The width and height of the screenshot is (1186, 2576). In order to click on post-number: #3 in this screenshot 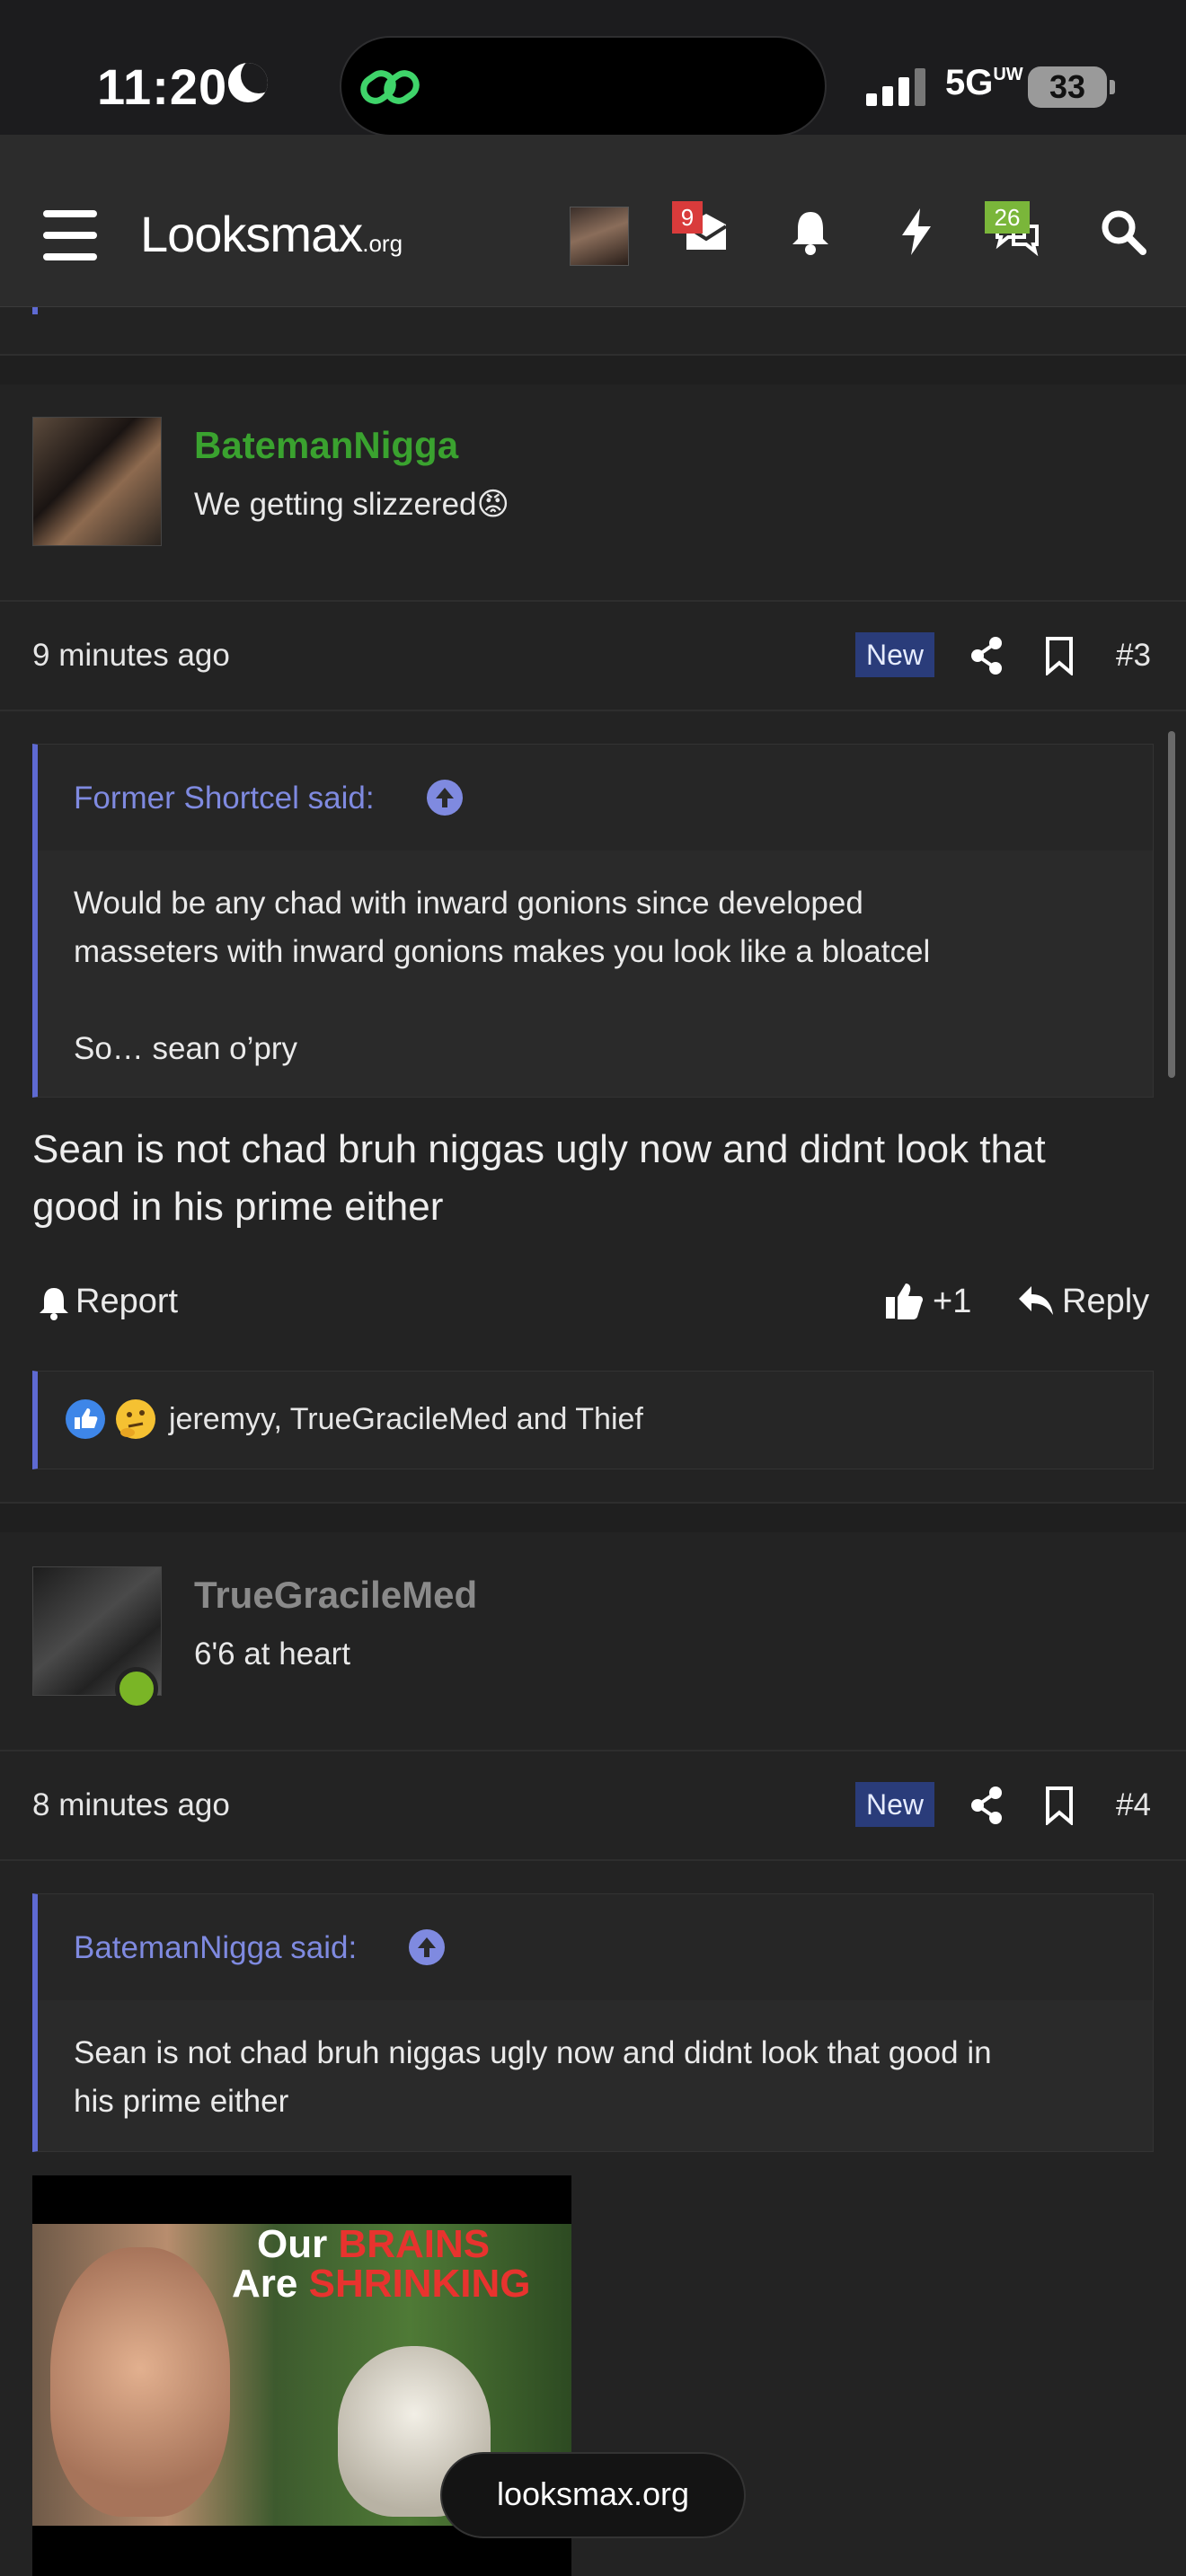, I will do `click(1133, 656)`.